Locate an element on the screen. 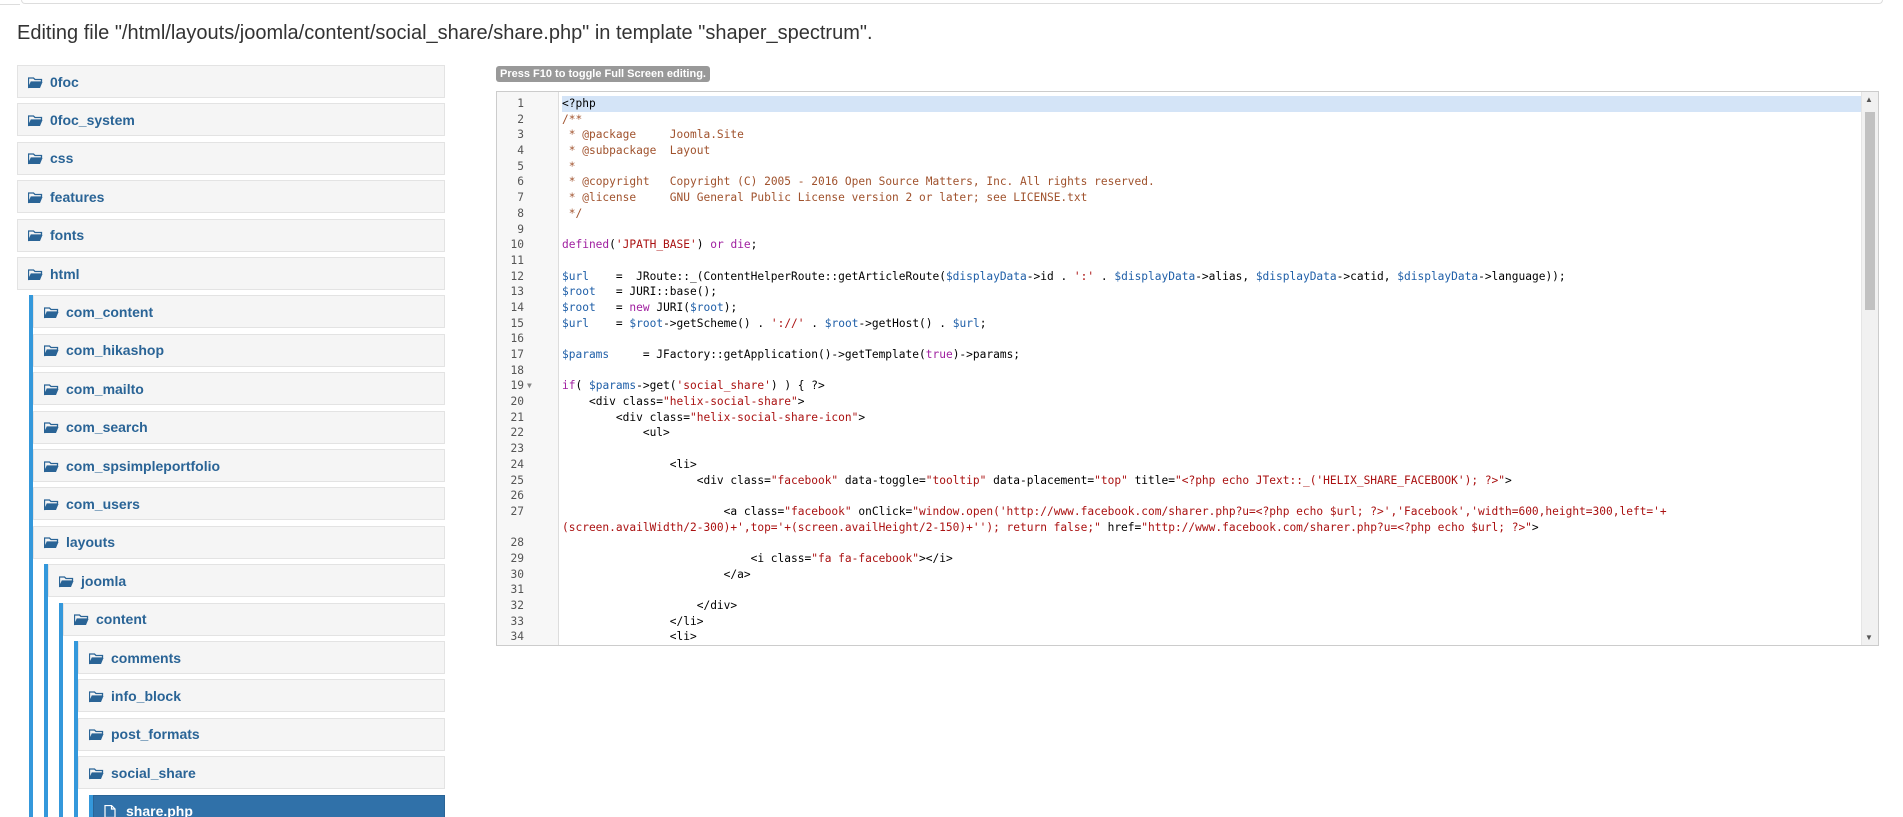 This screenshot has width=1903, height=817. code-line: 24 <li> is located at coordinates (1179, 465).